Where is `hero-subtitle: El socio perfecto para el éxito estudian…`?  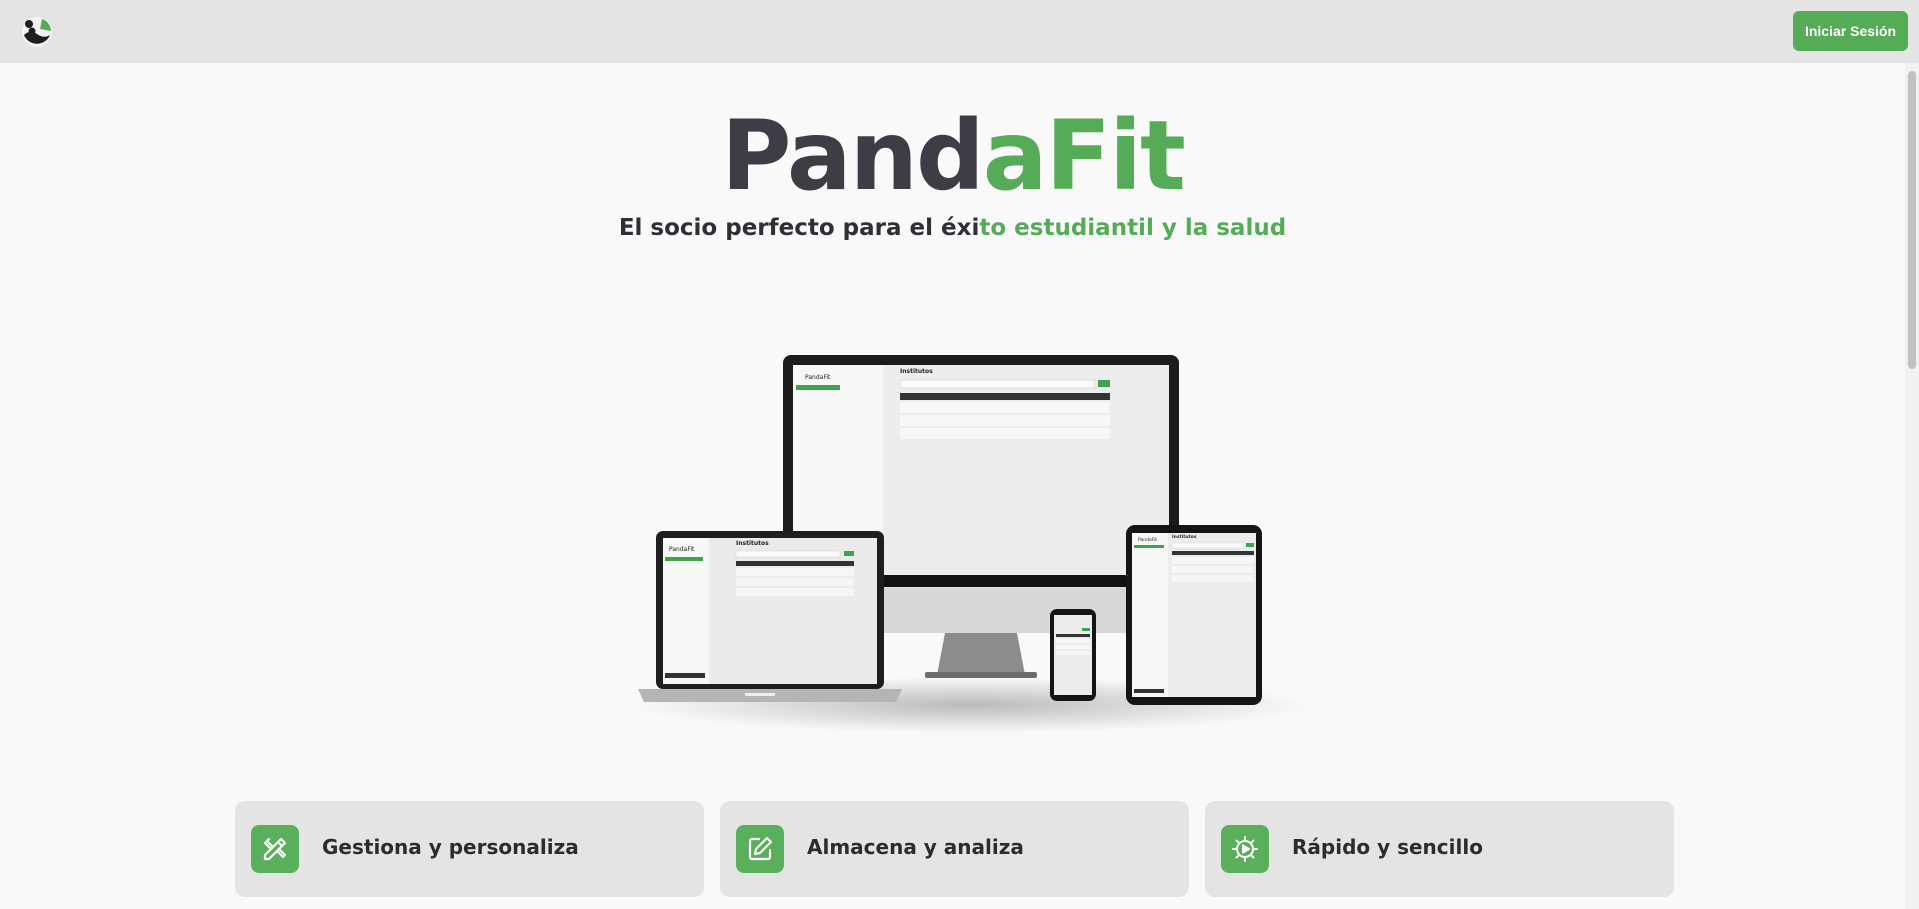
hero-subtitle: El socio perfecto para el éxito estudian… is located at coordinates (952, 228).